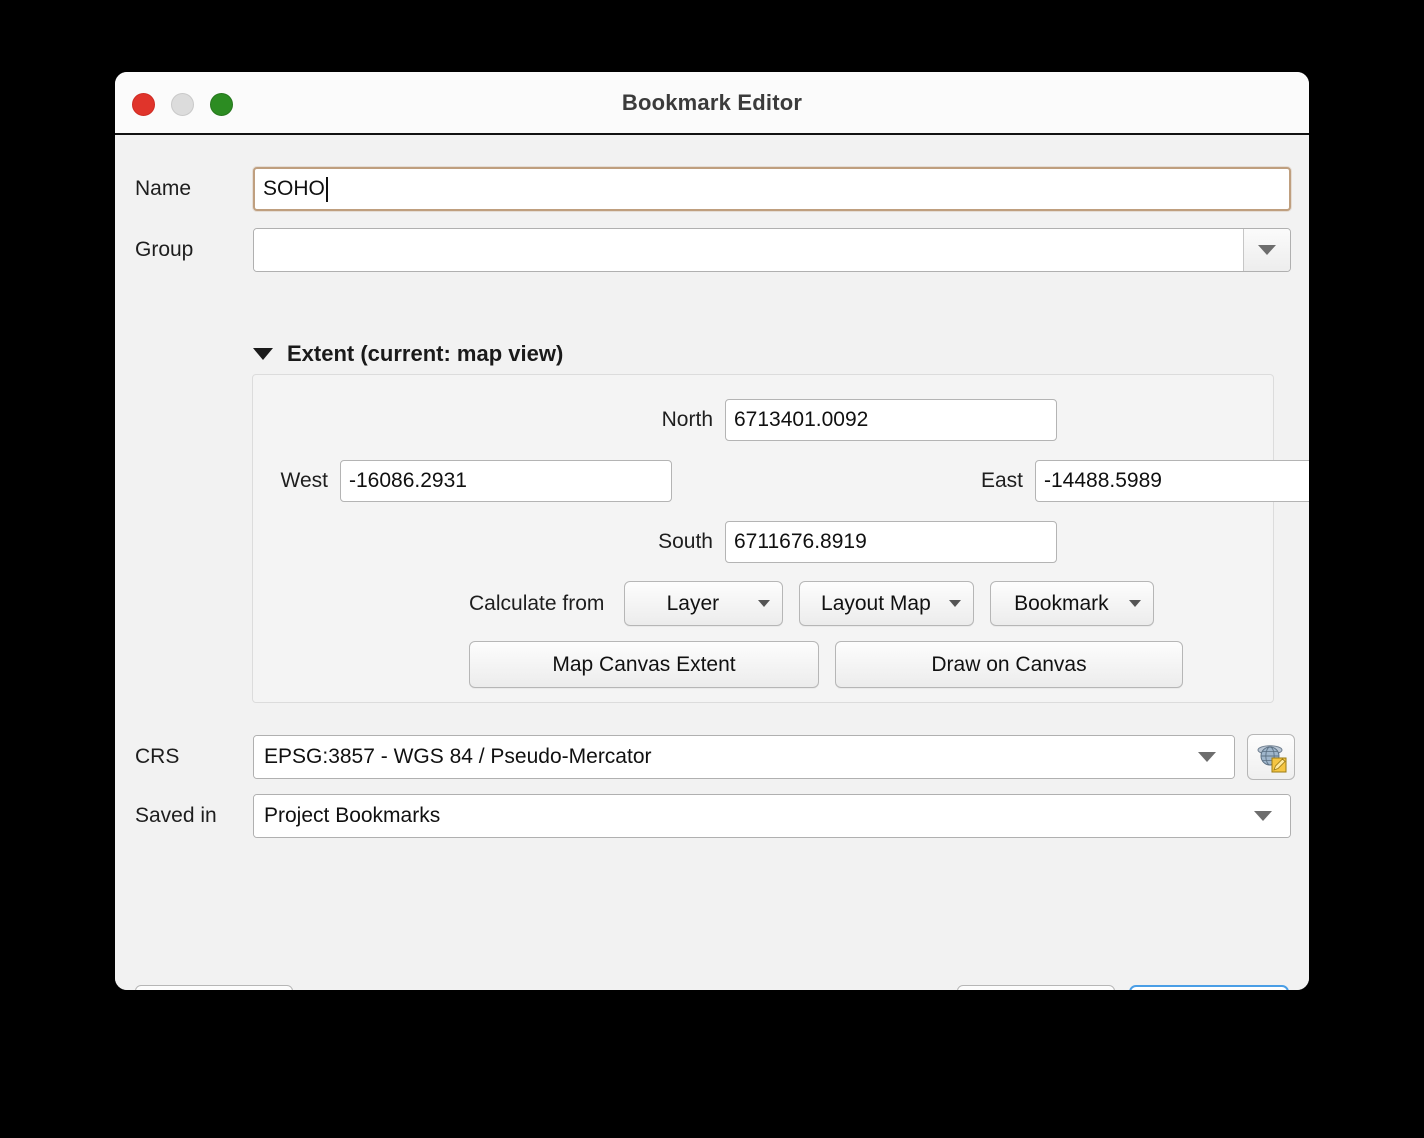 This screenshot has height=1138, width=1424. Describe the element at coordinates (800, 541) in the screenshot. I see `south-value: 6711676.8919` at that location.